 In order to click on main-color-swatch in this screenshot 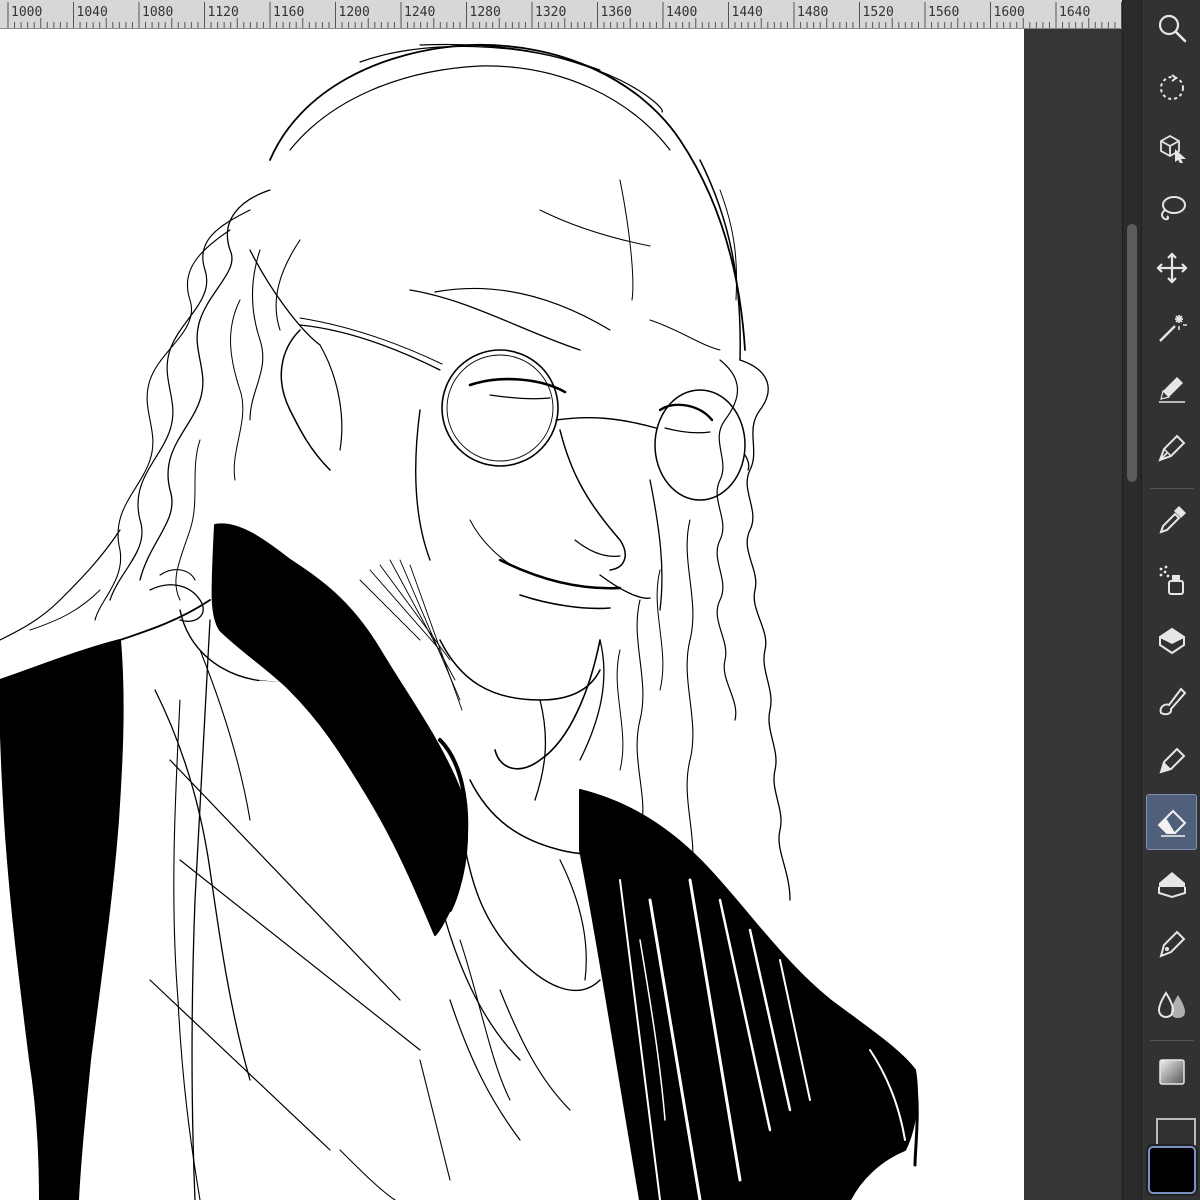, I will do `click(1172, 1170)`.